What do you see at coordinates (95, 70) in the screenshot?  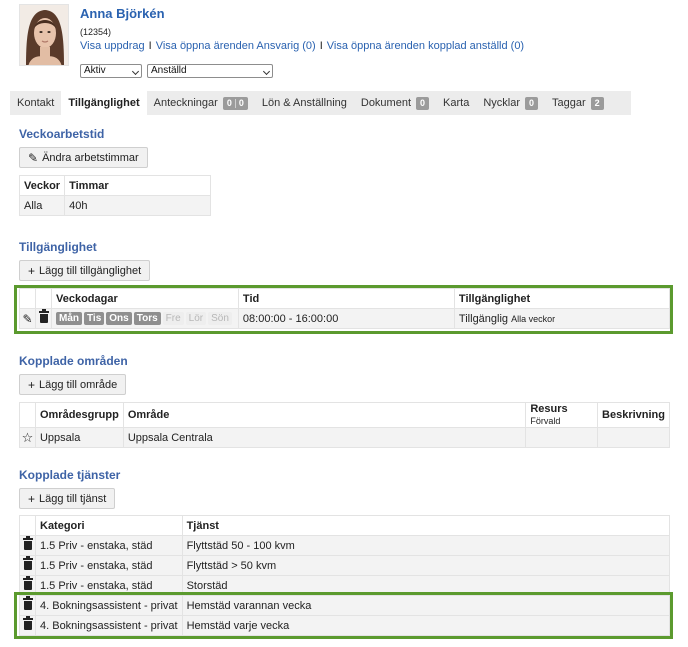 I see `status-select-value: Aktiv` at bounding box center [95, 70].